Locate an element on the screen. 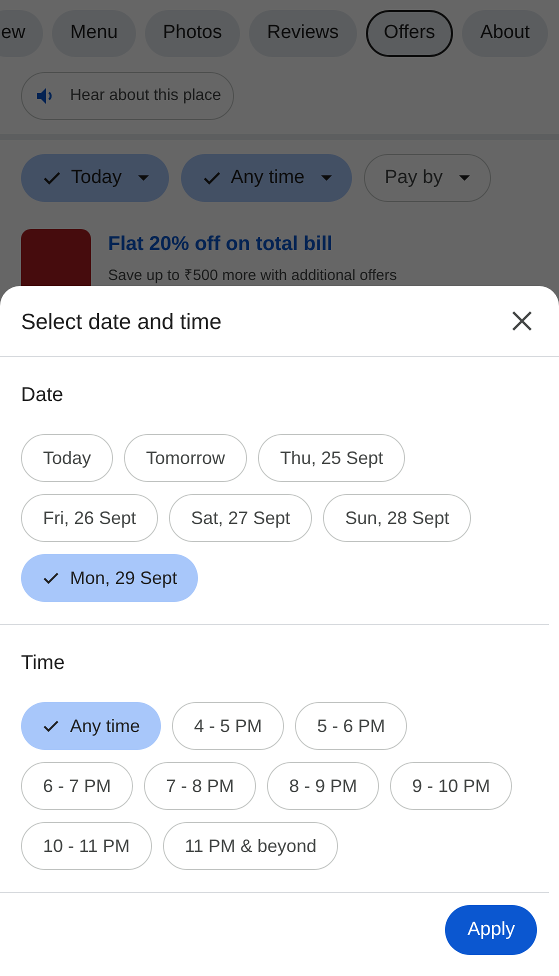 Image resolution: width=559 pixels, height=976 pixels. option-chip: 9 - 10 PM is located at coordinates (451, 786).